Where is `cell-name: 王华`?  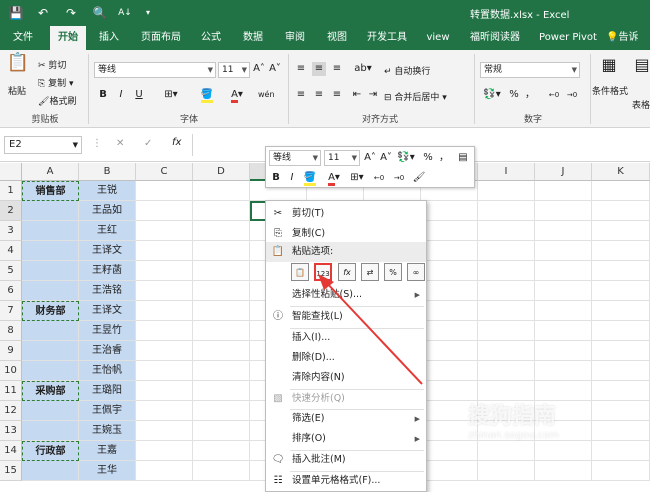 cell-name: 王华 is located at coordinates (107, 471).